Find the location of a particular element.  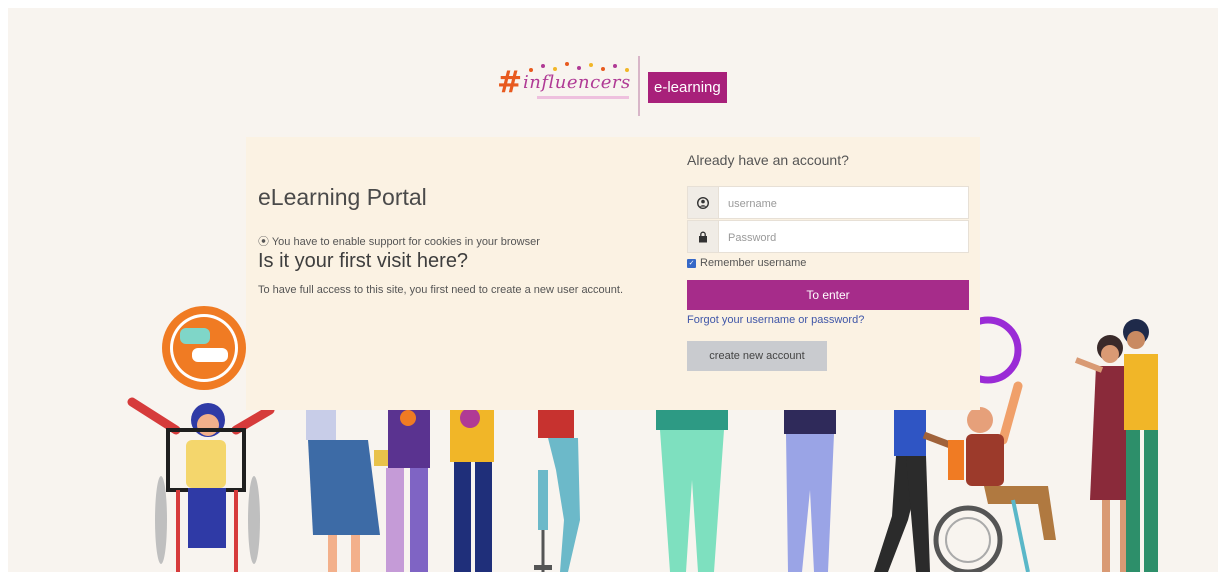

page-title: eLearning Portal is located at coordinates (342, 197).